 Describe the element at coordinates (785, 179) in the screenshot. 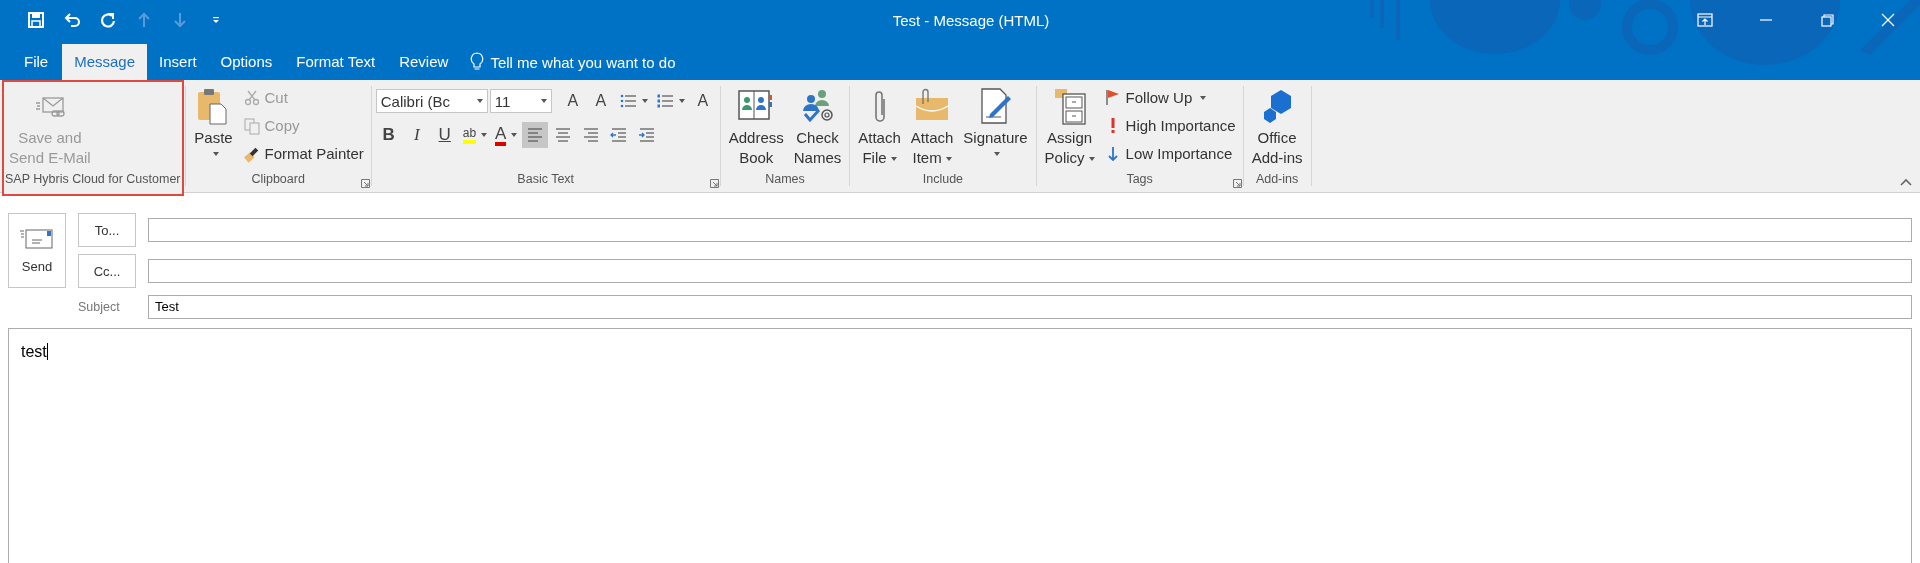

I see `group-label: Names` at that location.